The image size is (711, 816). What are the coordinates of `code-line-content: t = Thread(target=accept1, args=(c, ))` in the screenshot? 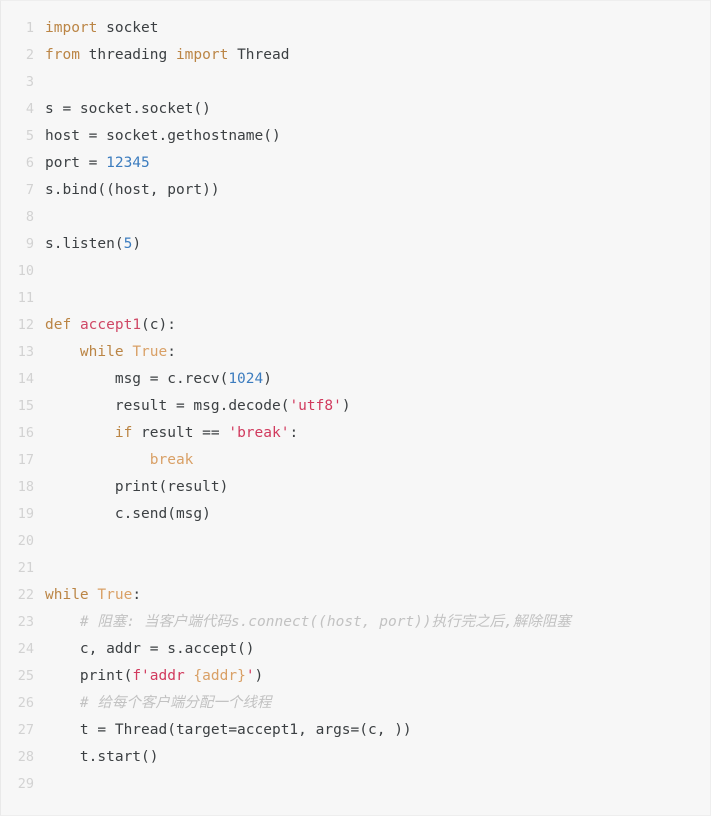 It's located at (377, 730).